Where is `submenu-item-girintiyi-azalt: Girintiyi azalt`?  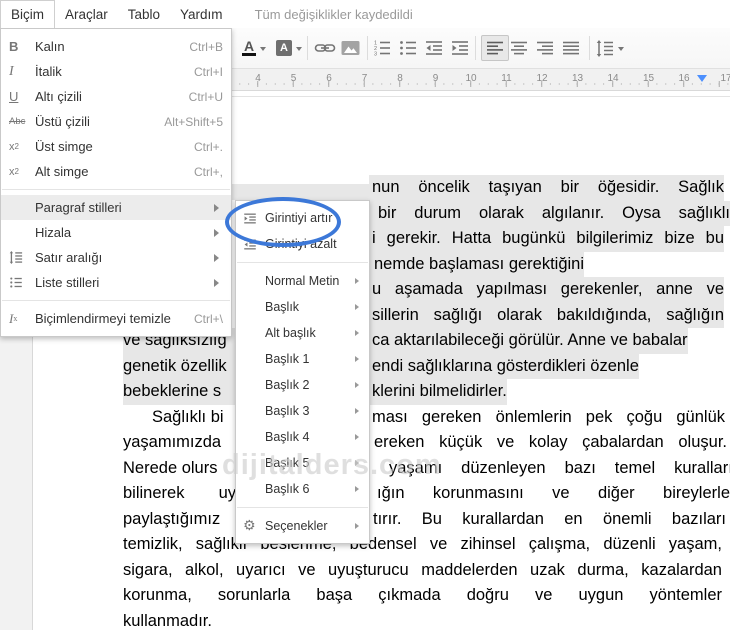
submenu-item-girintiyi-azalt: Girintiyi azalt is located at coordinates (302, 244).